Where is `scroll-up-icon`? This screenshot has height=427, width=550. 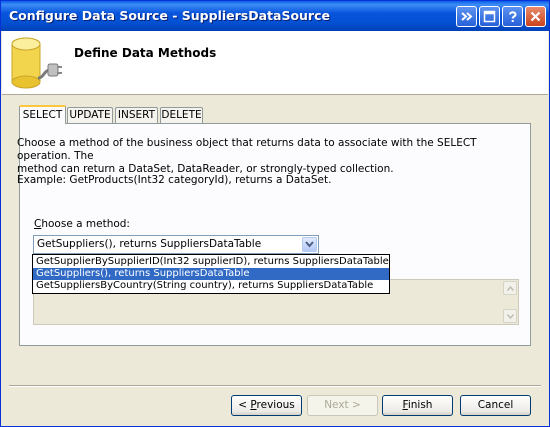 scroll-up-icon is located at coordinates (510, 288).